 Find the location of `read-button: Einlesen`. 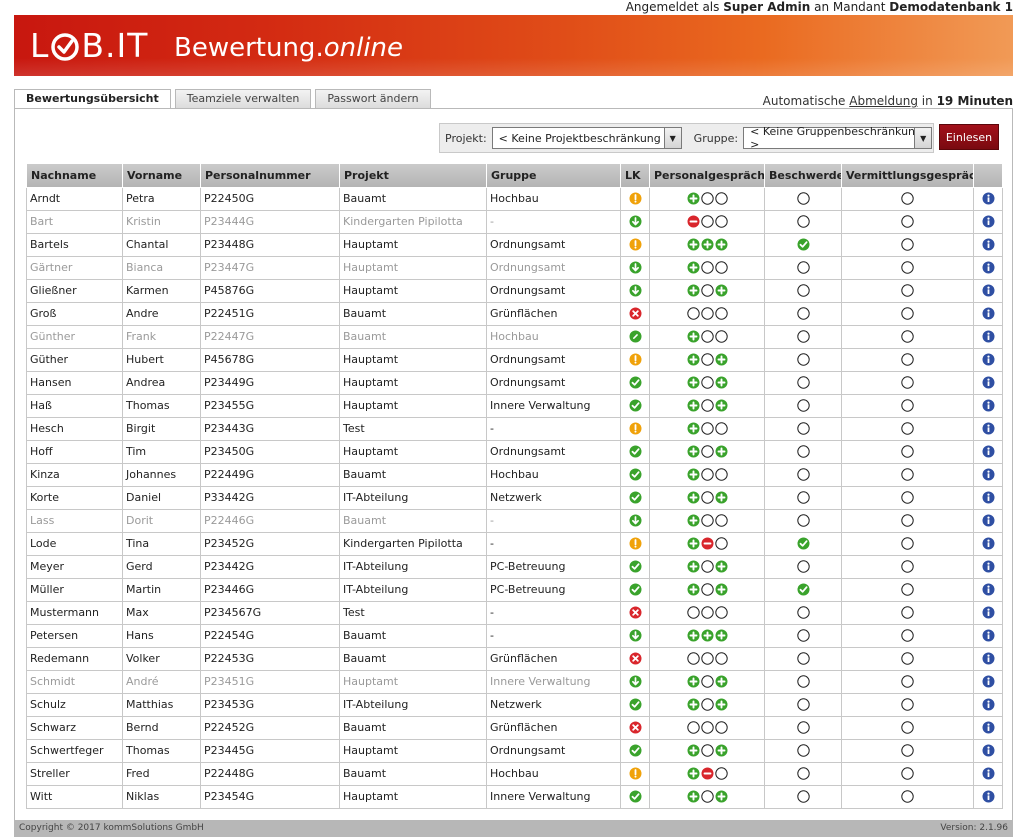

read-button: Einlesen is located at coordinates (969, 137).